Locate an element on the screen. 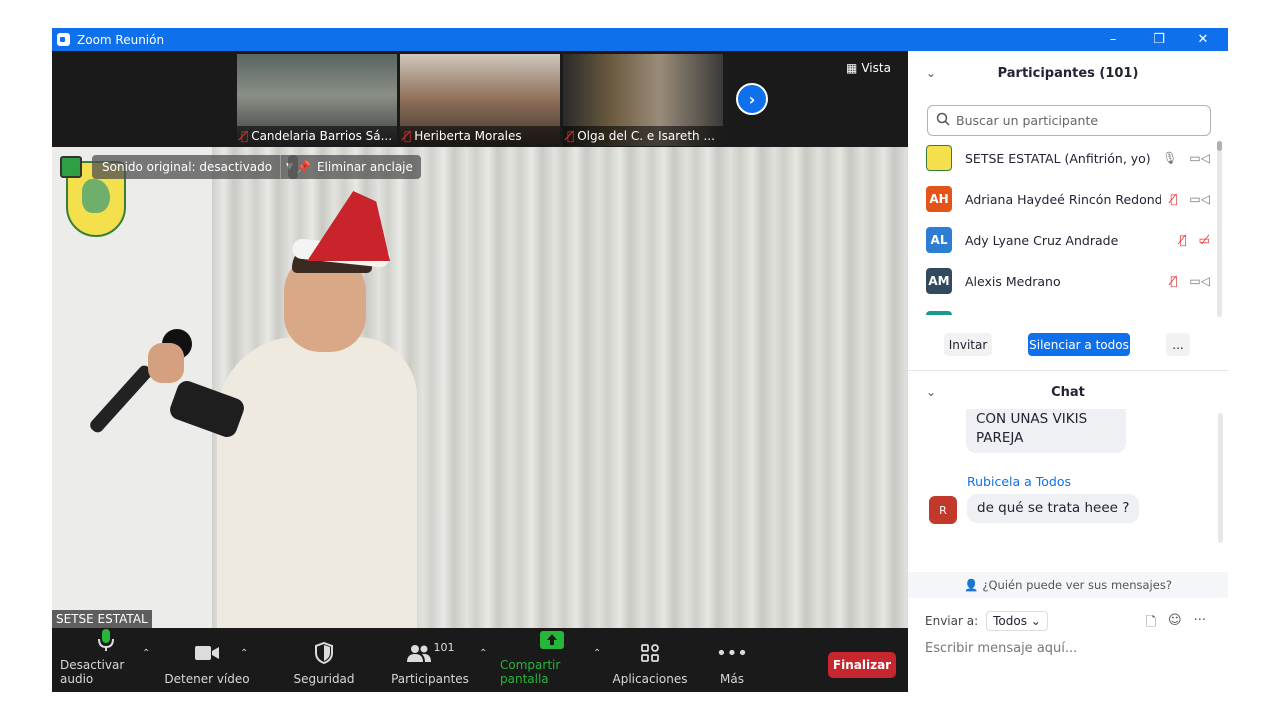  shield-icon is located at coordinates (324, 653).